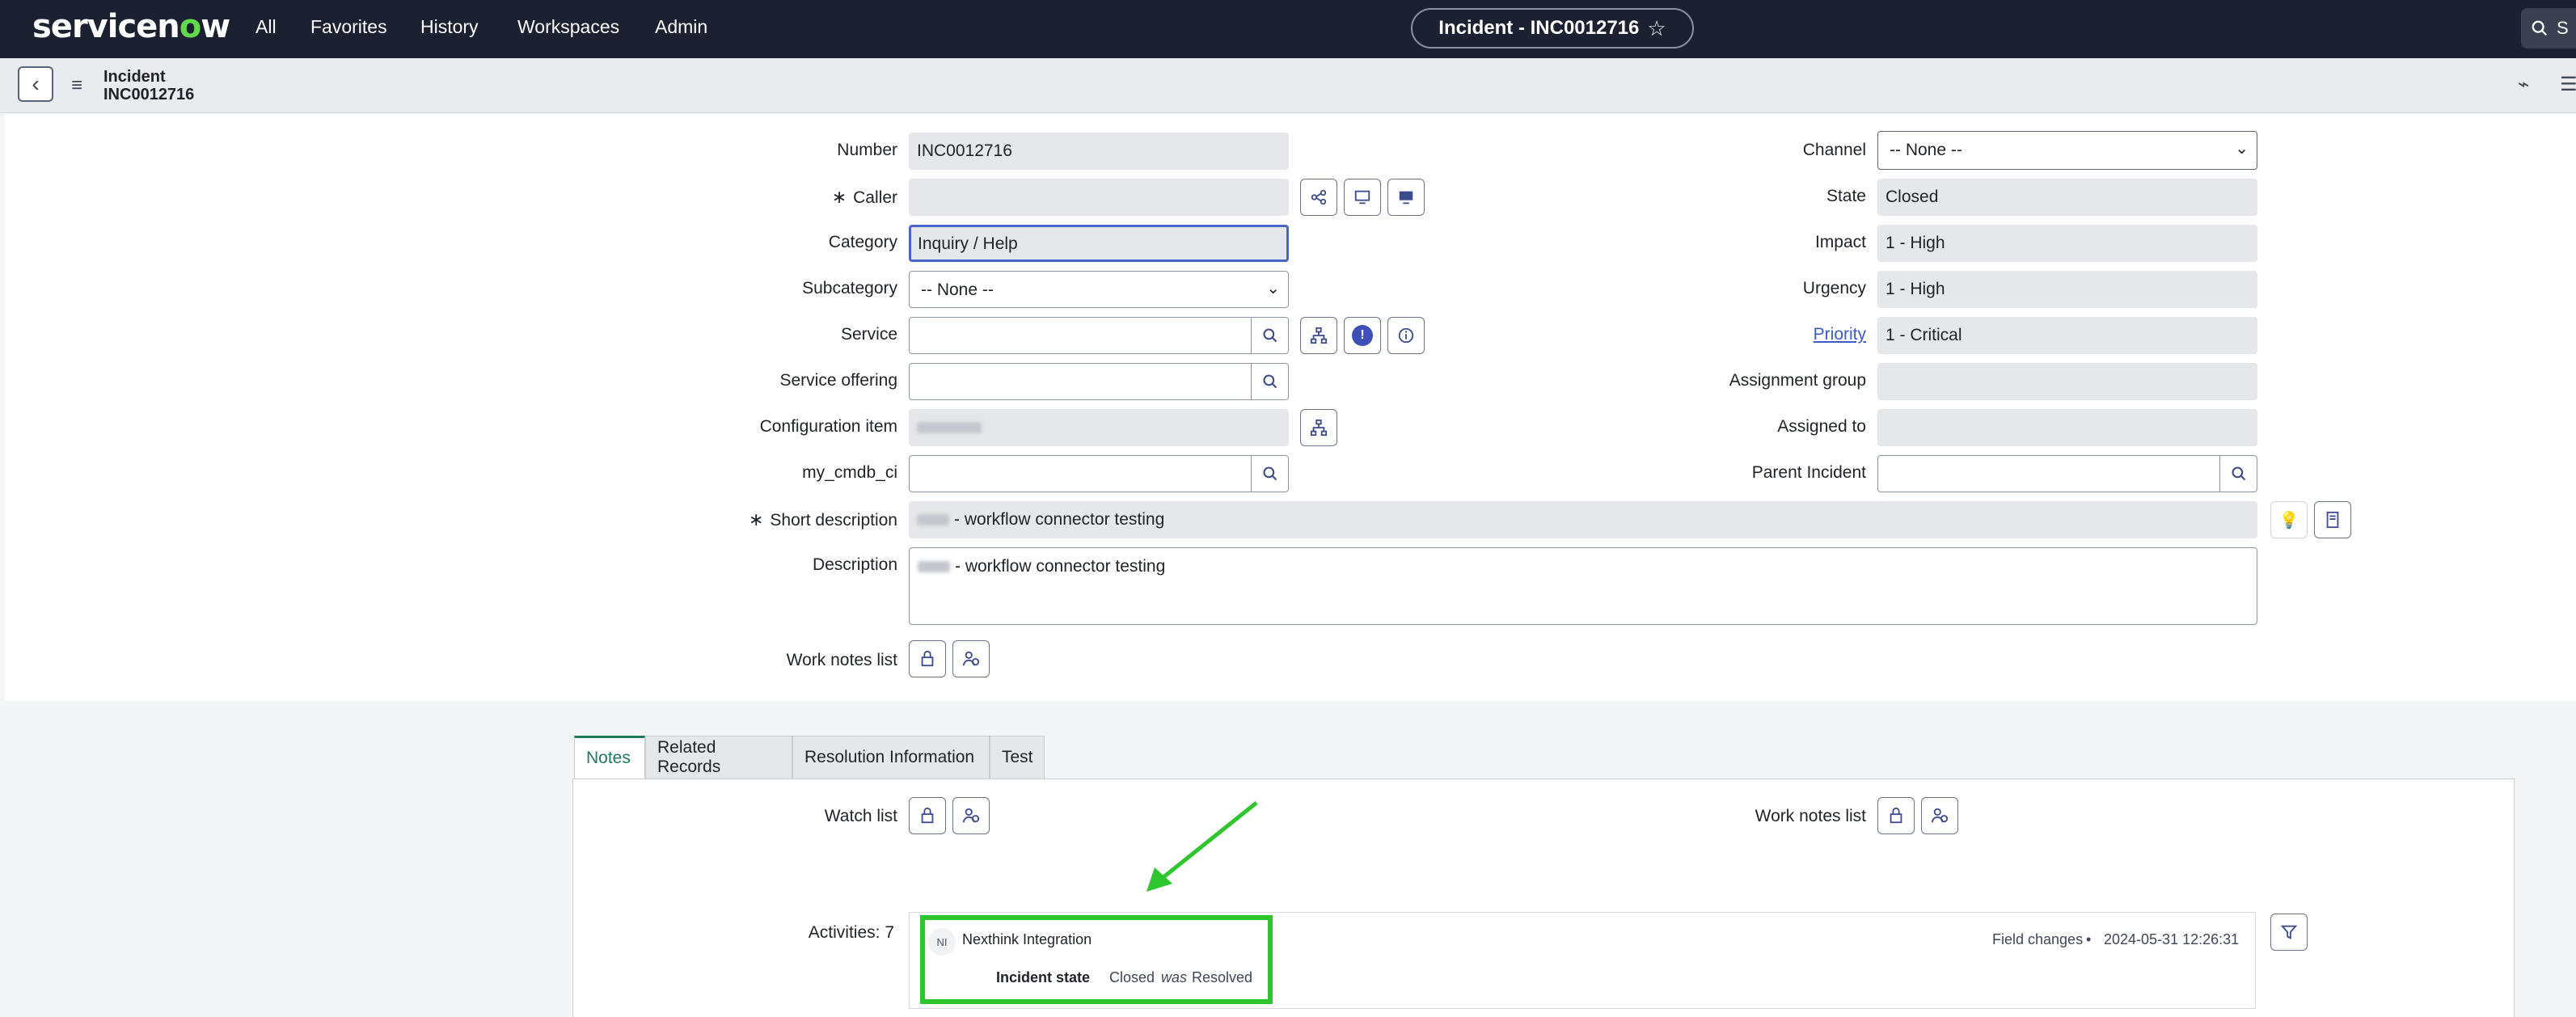 This screenshot has height=1017, width=2576. I want to click on cmdb-ci-lookup-button, so click(1270, 473).